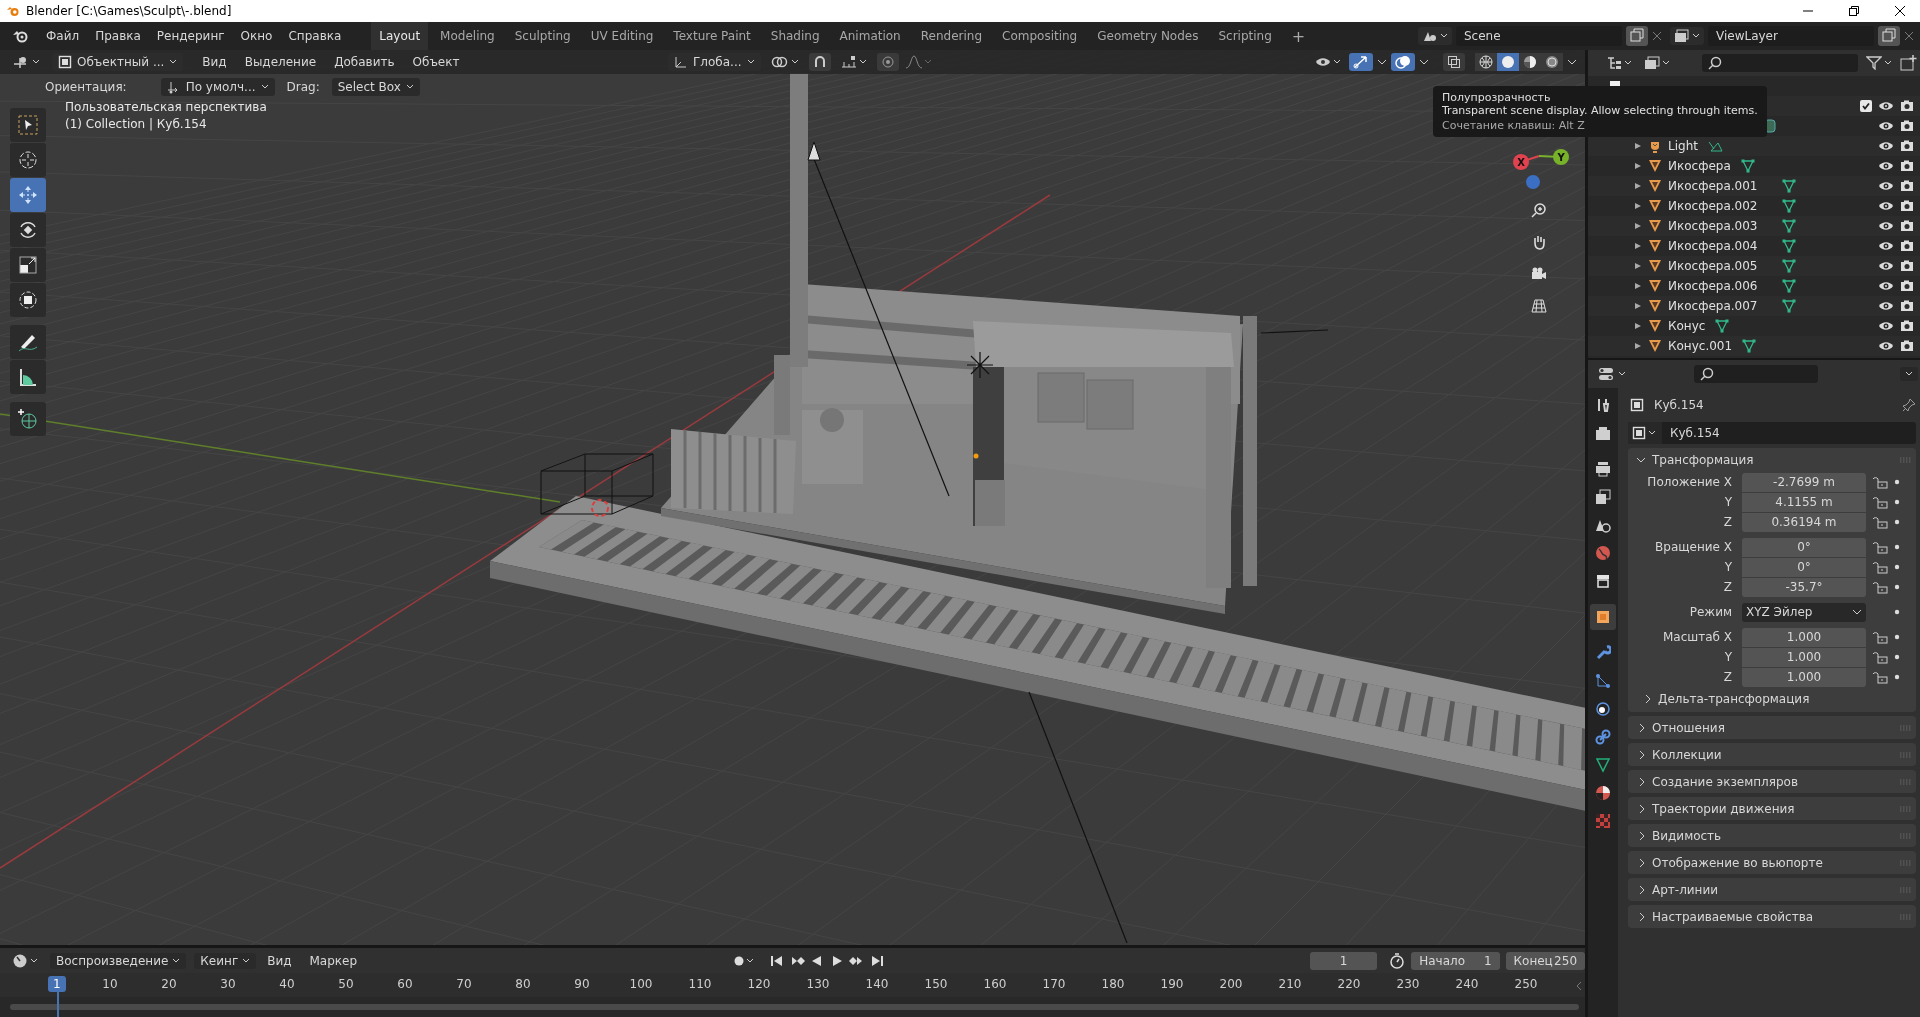 This screenshot has width=1920, height=1017. I want to click on frame-number: 200, so click(1231, 984).